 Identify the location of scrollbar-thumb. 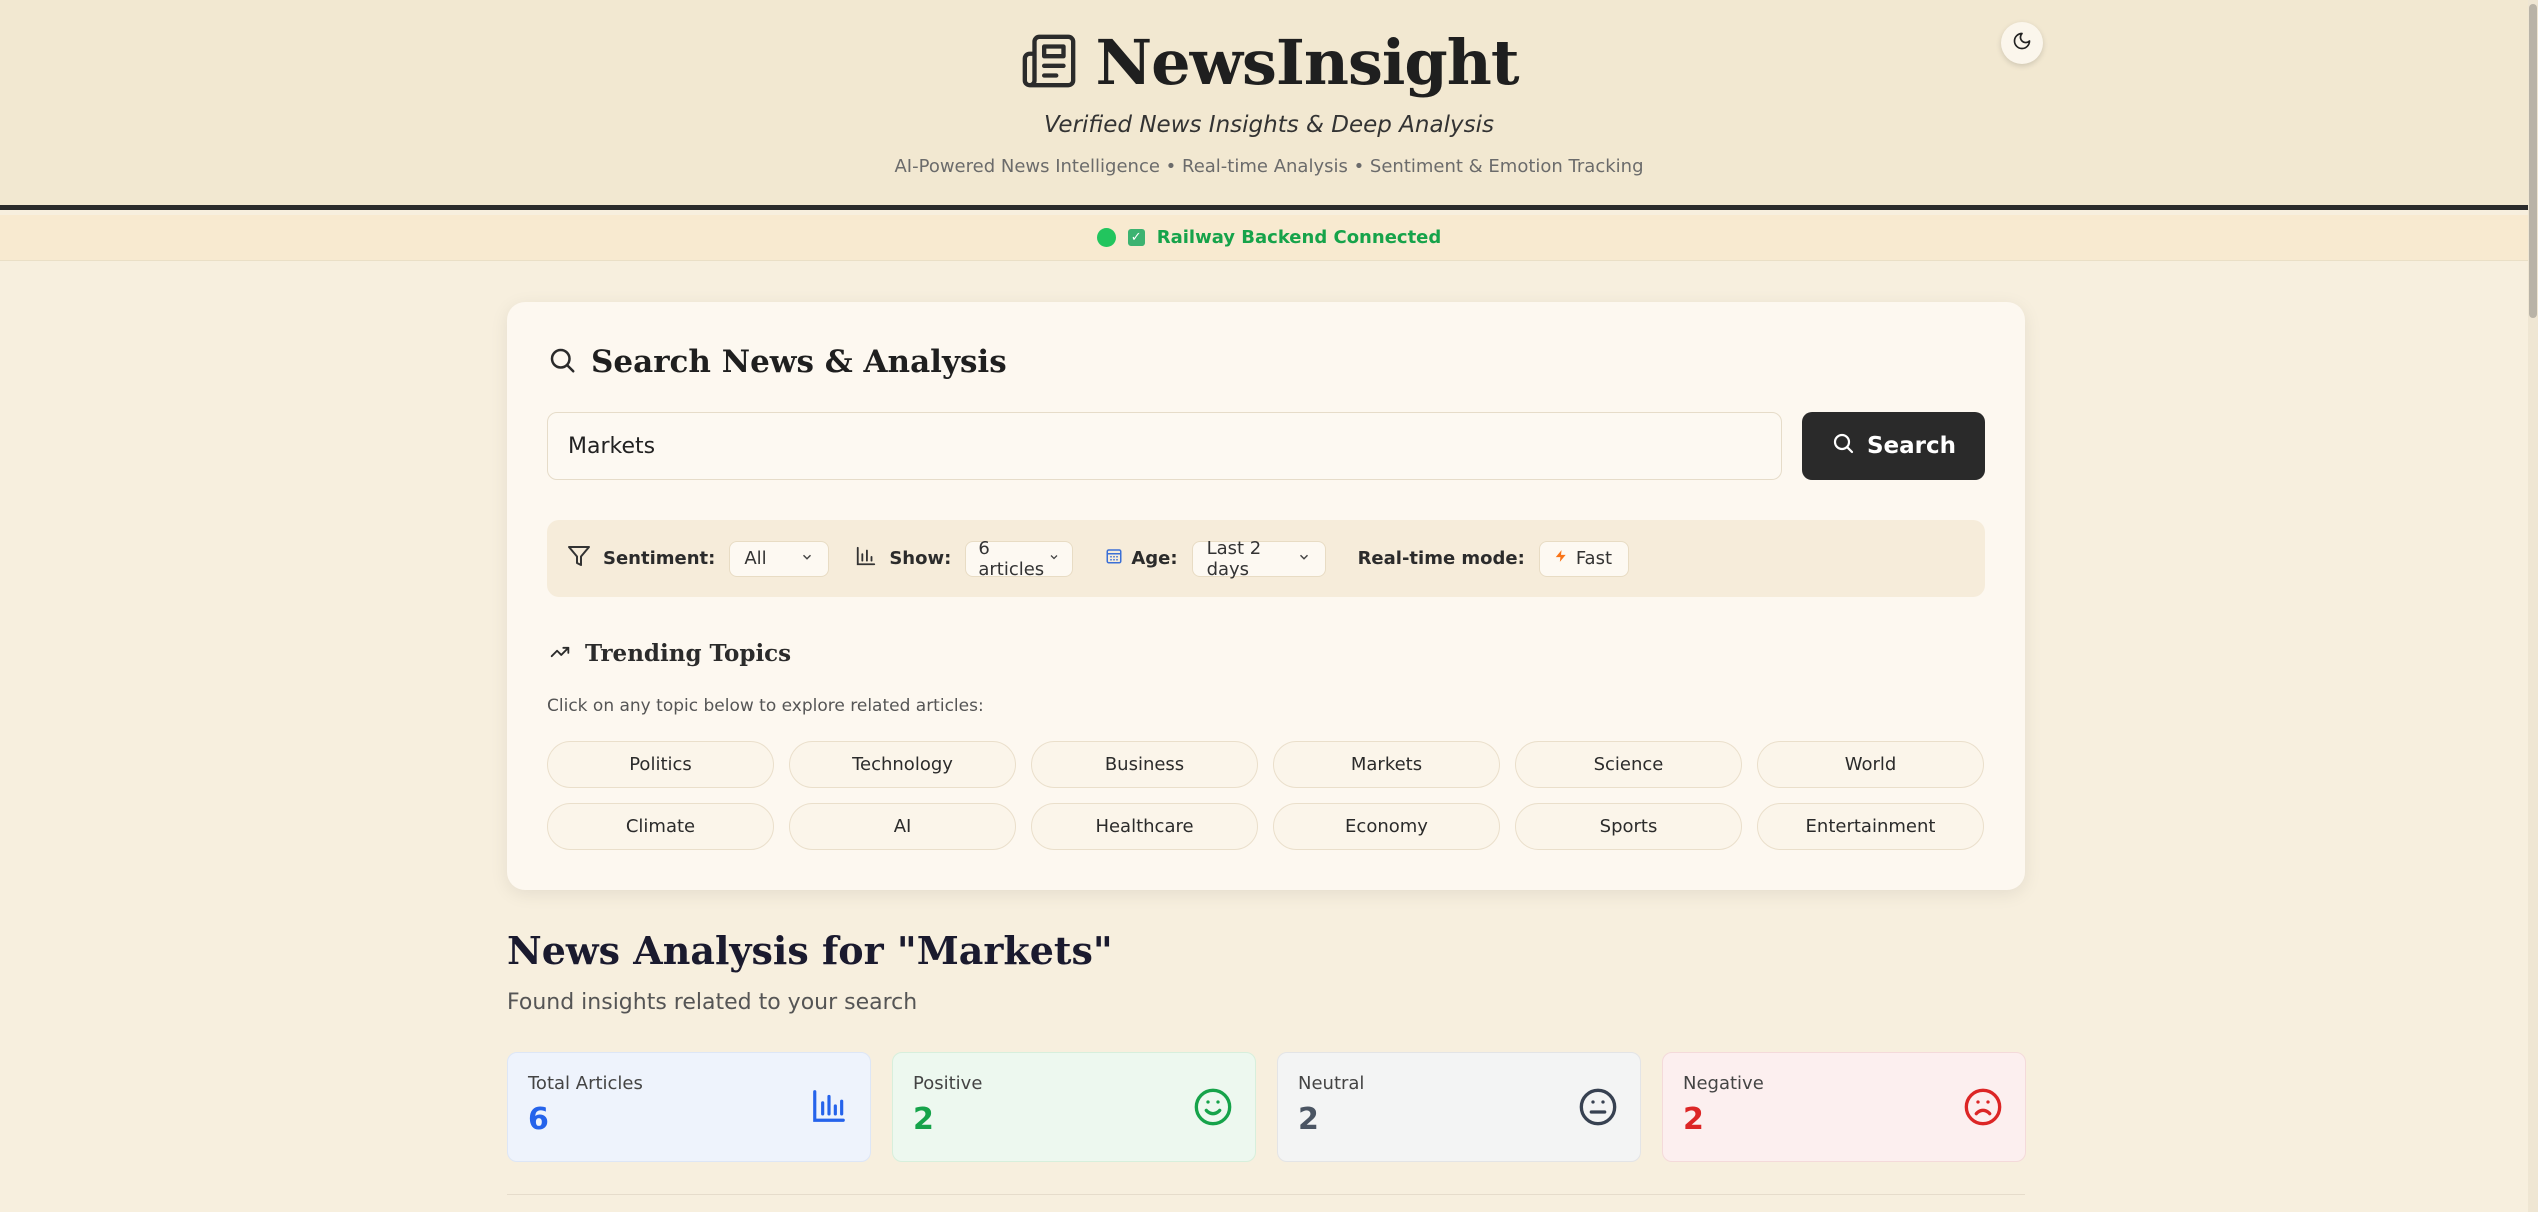
(2533, 161).